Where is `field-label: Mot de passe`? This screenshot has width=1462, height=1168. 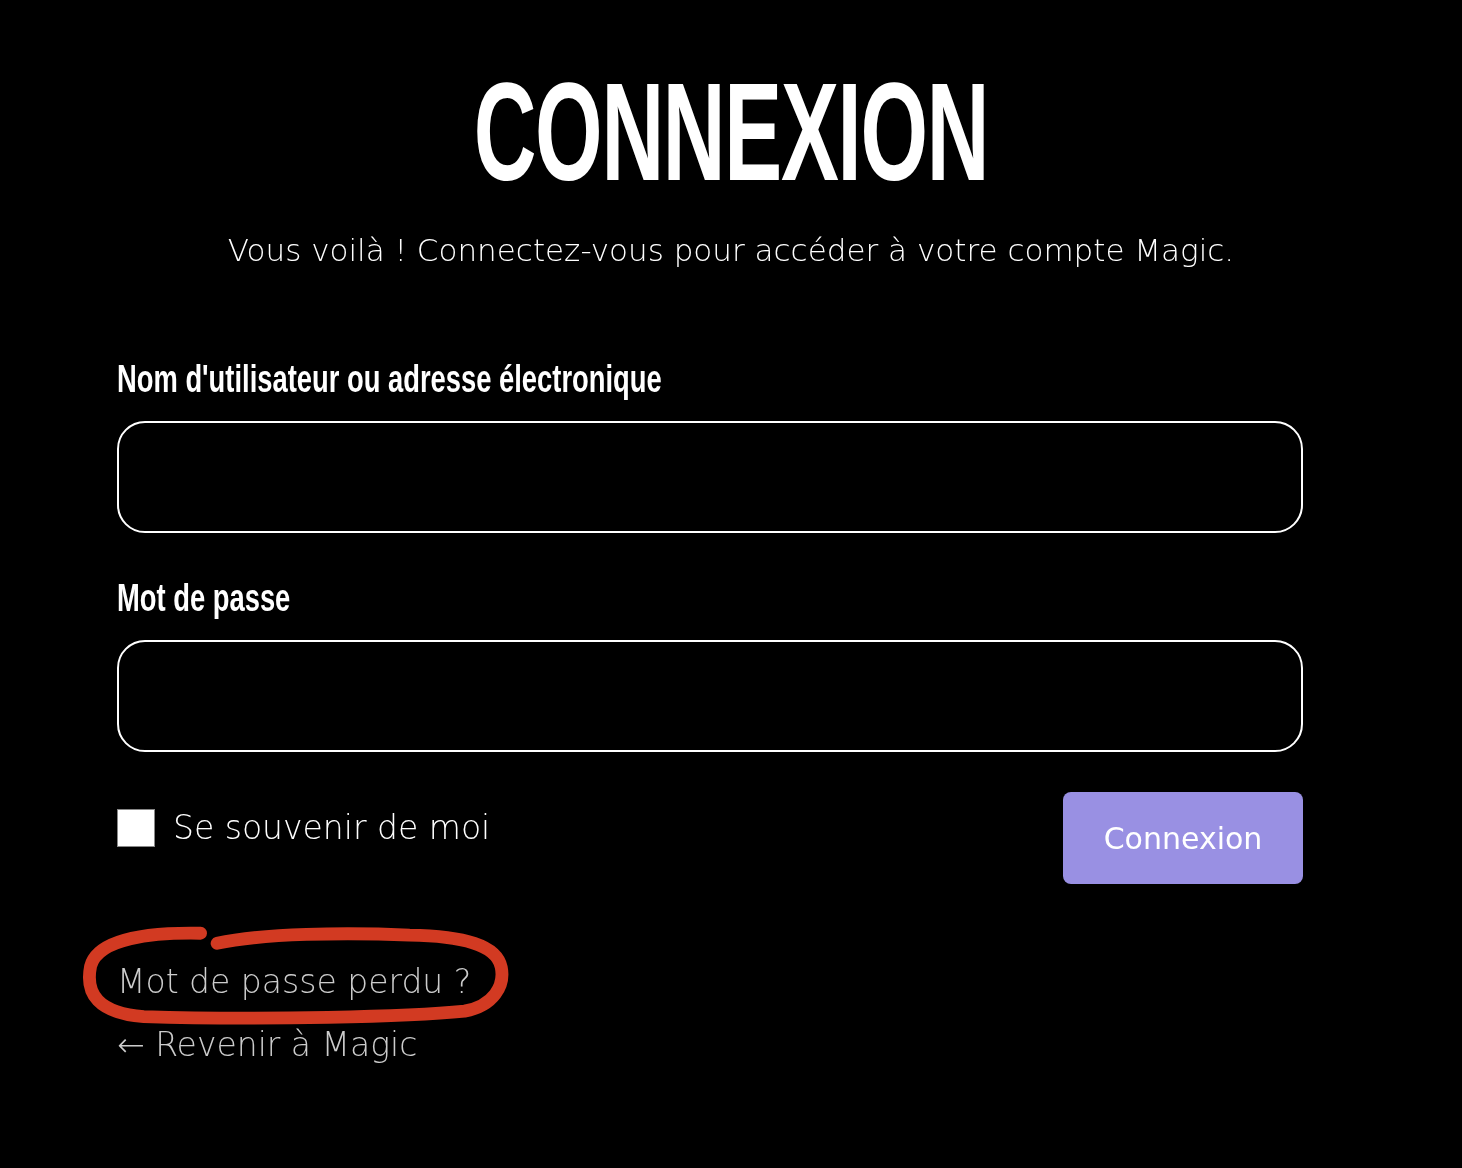 field-label: Mot de passe is located at coordinates (204, 598).